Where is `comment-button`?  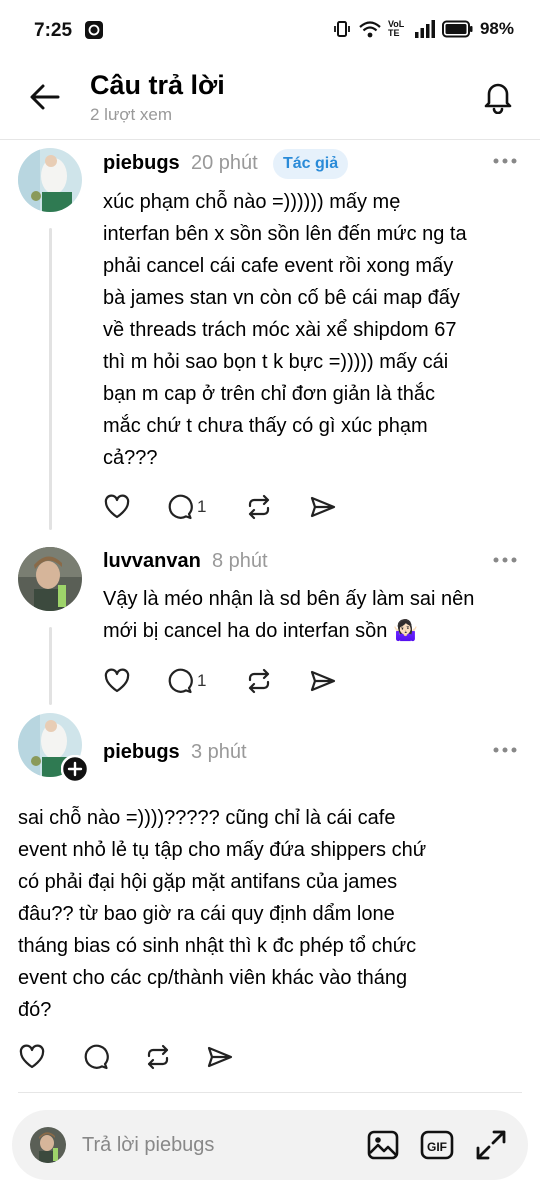
comment-button is located at coordinates (95, 1057).